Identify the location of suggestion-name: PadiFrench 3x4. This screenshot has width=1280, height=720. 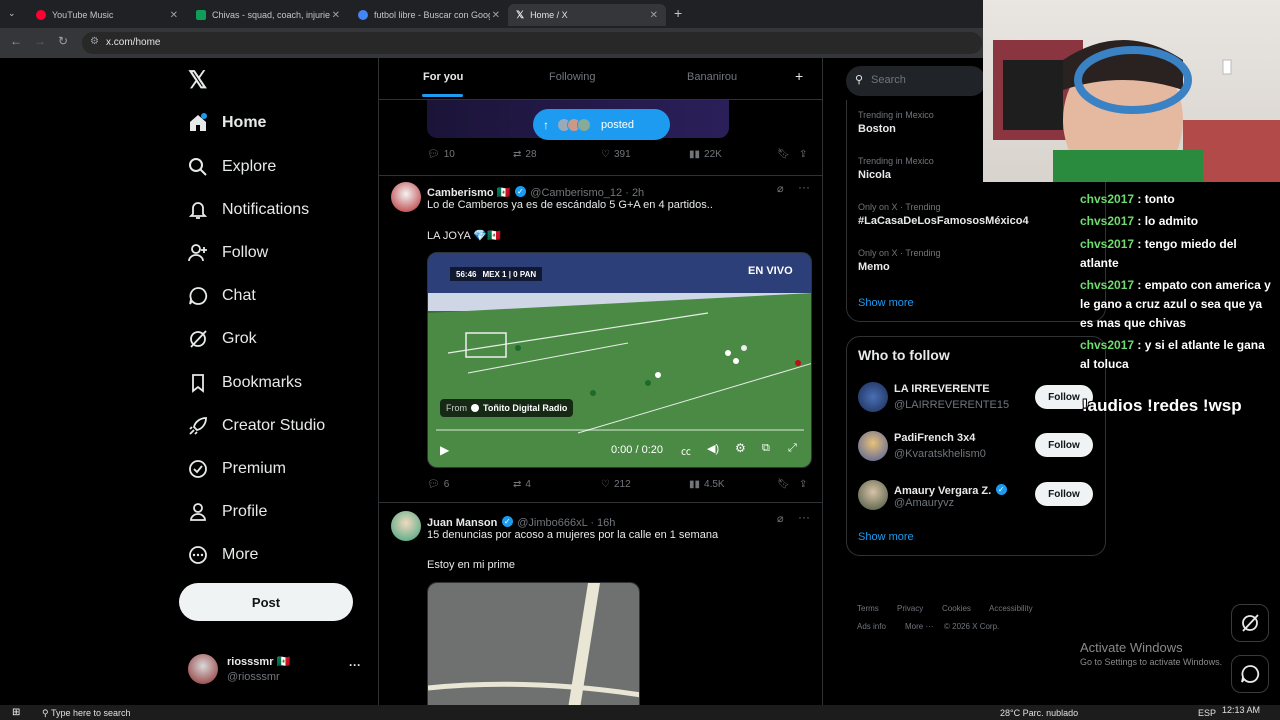
(934, 438).